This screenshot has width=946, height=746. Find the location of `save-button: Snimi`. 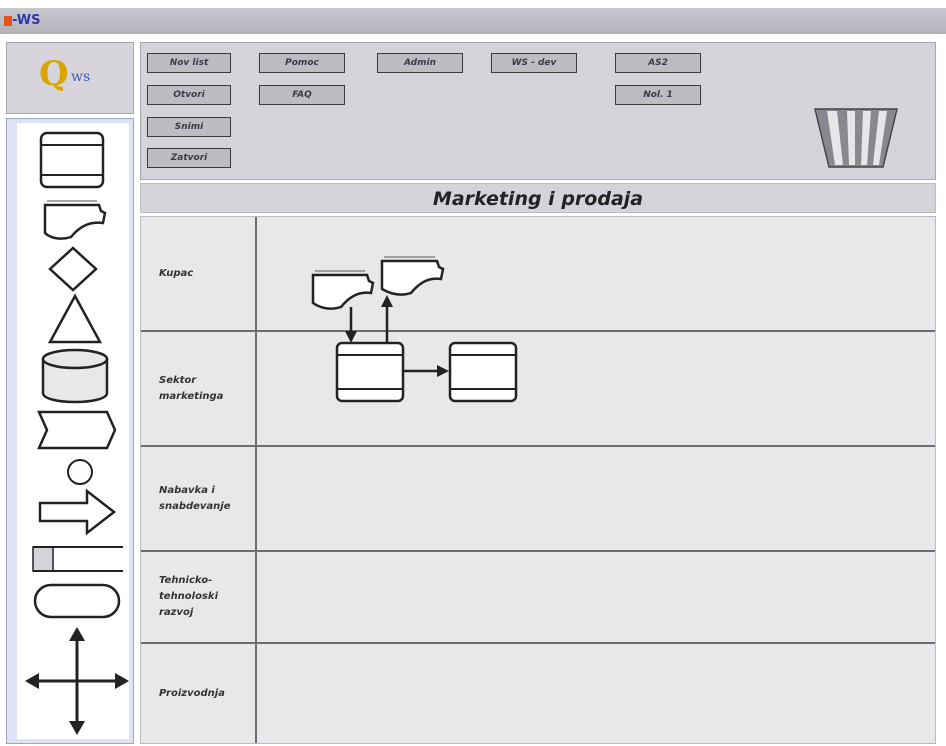

save-button: Snimi is located at coordinates (189, 127).